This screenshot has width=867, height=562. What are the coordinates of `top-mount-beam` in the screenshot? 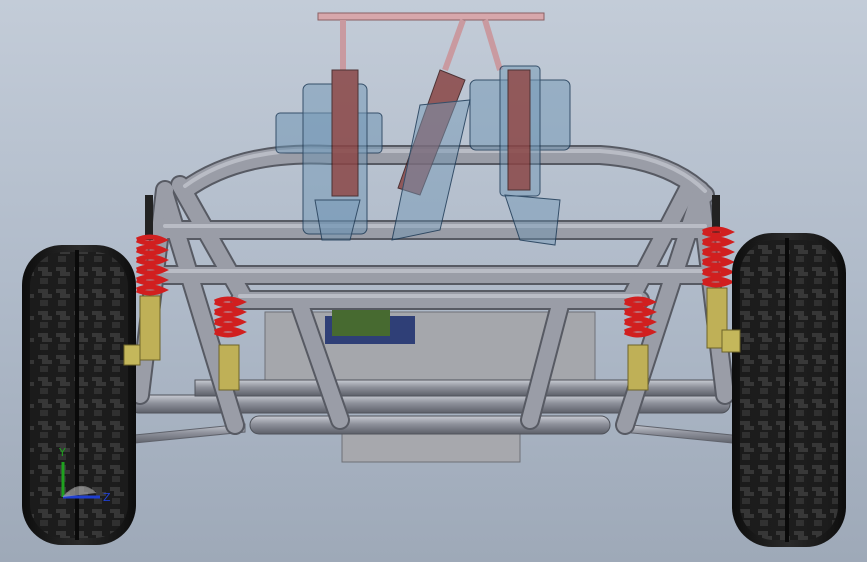 It's located at (431, 16).